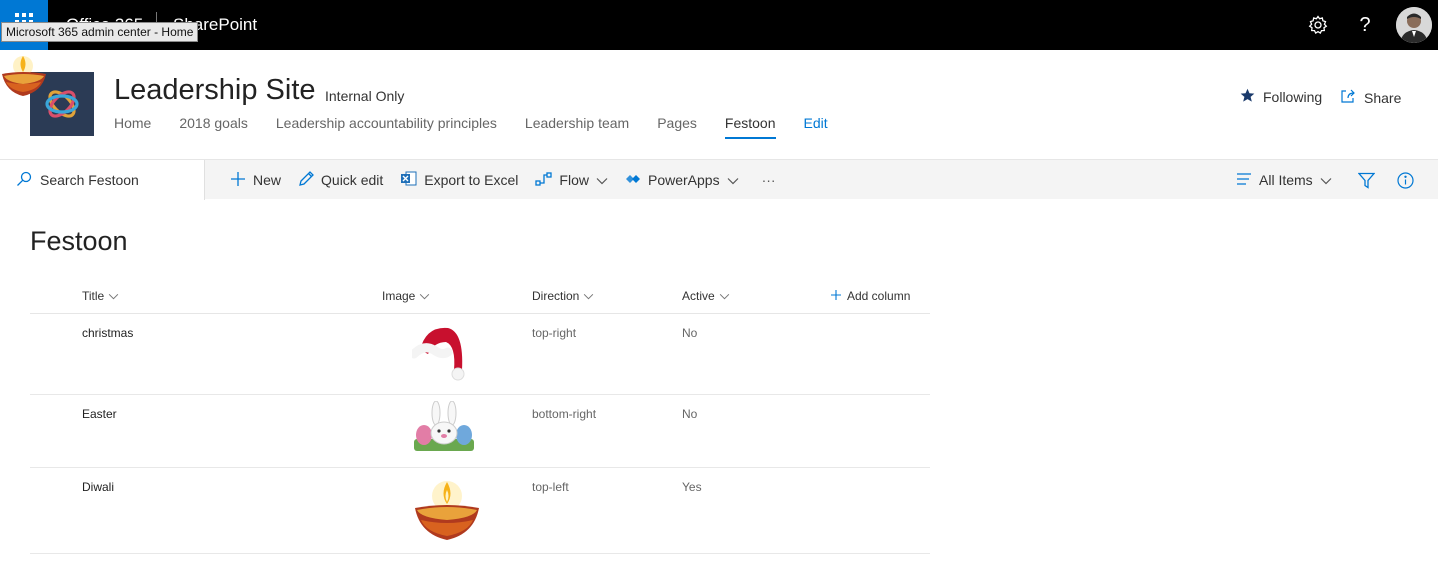 This screenshot has height=570, width=1438. I want to click on search-input: Search Festoon, so click(89, 180).